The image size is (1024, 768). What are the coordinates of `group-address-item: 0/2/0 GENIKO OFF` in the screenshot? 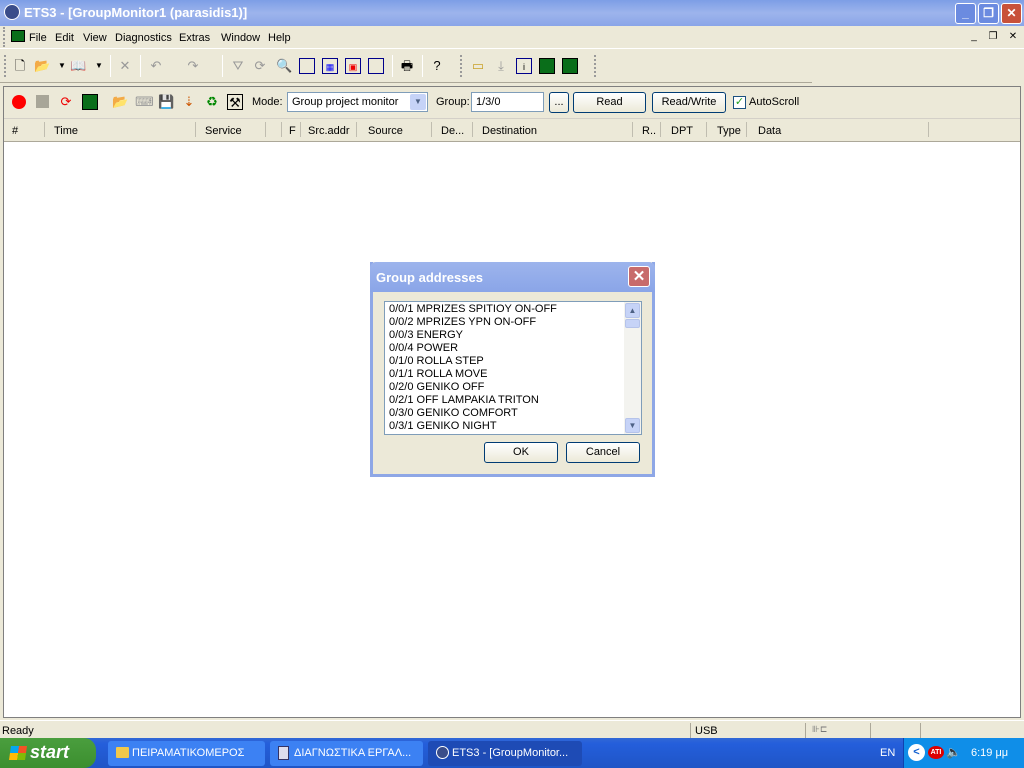 It's located at (436, 387).